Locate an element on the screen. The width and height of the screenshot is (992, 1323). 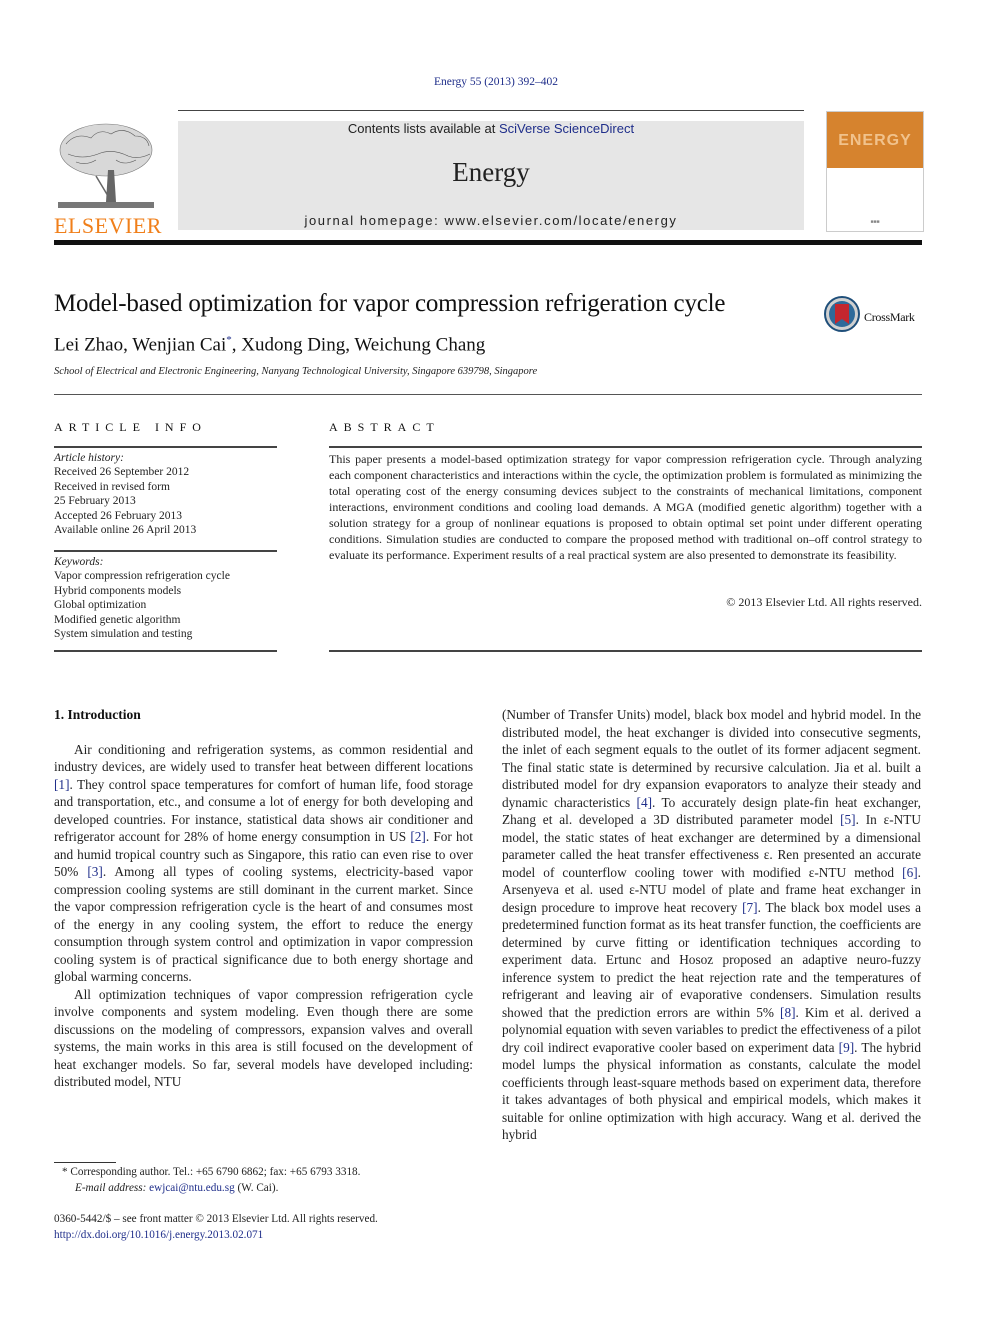
cover-banner: ENERGY is located at coordinates (875, 140).